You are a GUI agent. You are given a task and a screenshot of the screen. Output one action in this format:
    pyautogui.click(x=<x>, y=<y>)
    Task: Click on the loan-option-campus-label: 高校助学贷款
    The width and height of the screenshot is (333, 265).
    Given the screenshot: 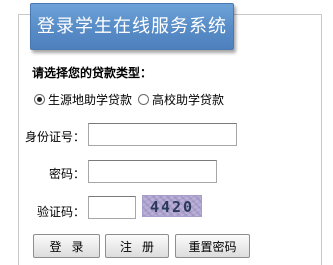 What is the action you would take?
    pyautogui.click(x=188, y=100)
    